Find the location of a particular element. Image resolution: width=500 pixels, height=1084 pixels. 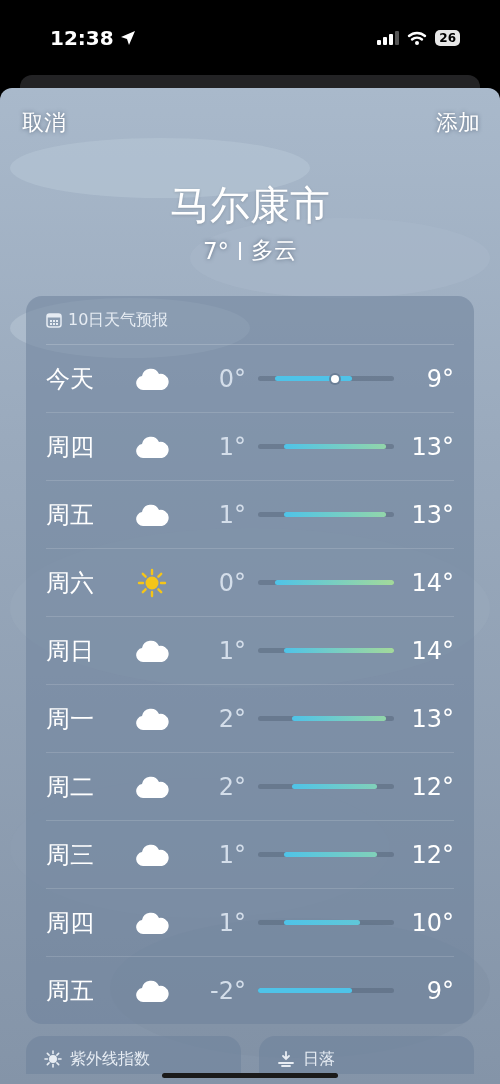

low-temperature: -2° is located at coordinates (228, 990).